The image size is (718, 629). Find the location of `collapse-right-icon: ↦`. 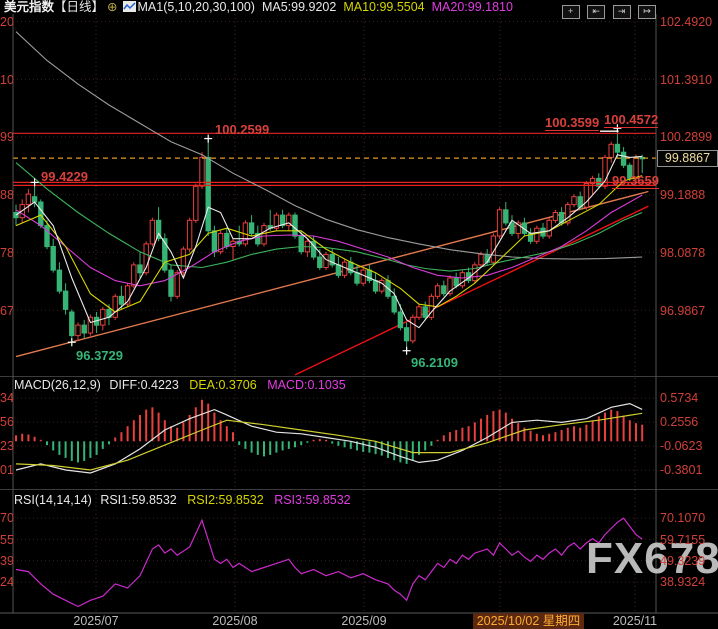

collapse-right-icon: ↦ is located at coordinates (647, 12).